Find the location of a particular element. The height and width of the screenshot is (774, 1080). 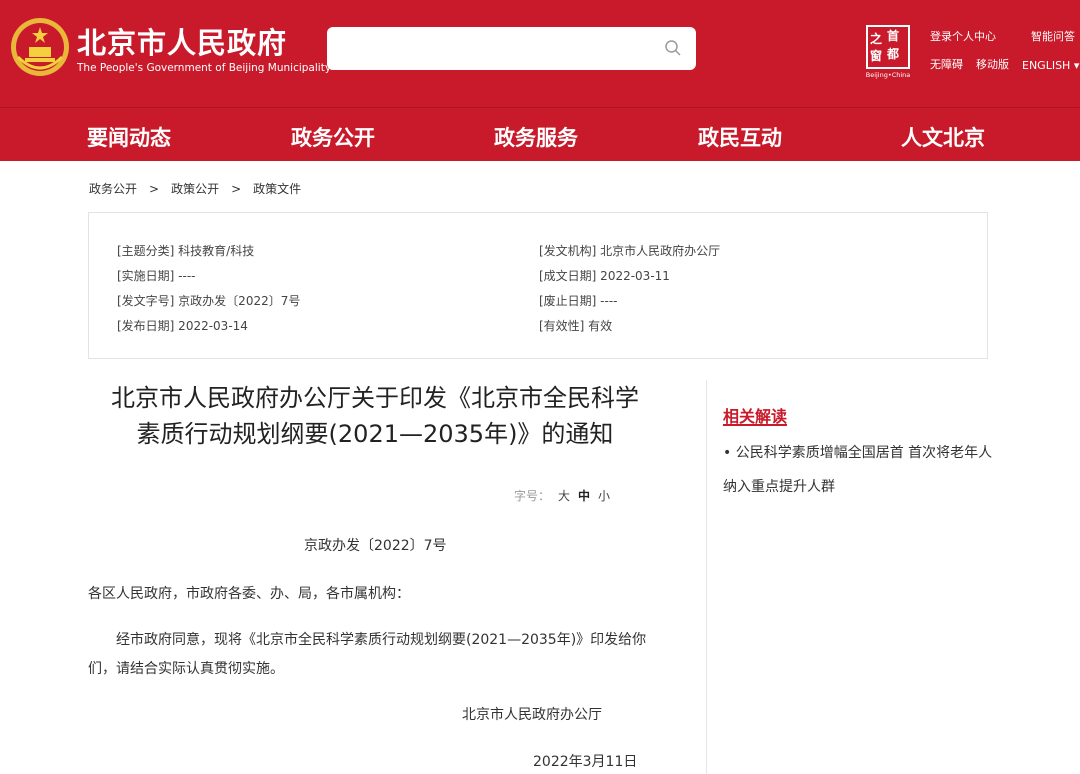

breadcrumb-item: 政务公开 is located at coordinates (113, 189).